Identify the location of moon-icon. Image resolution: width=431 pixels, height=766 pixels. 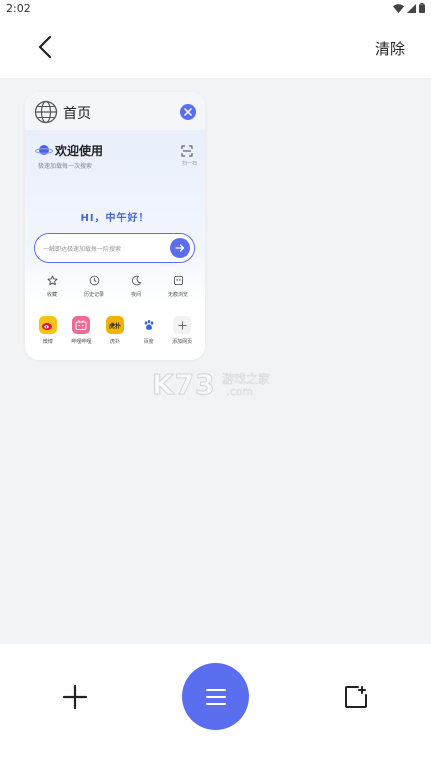
(136, 280).